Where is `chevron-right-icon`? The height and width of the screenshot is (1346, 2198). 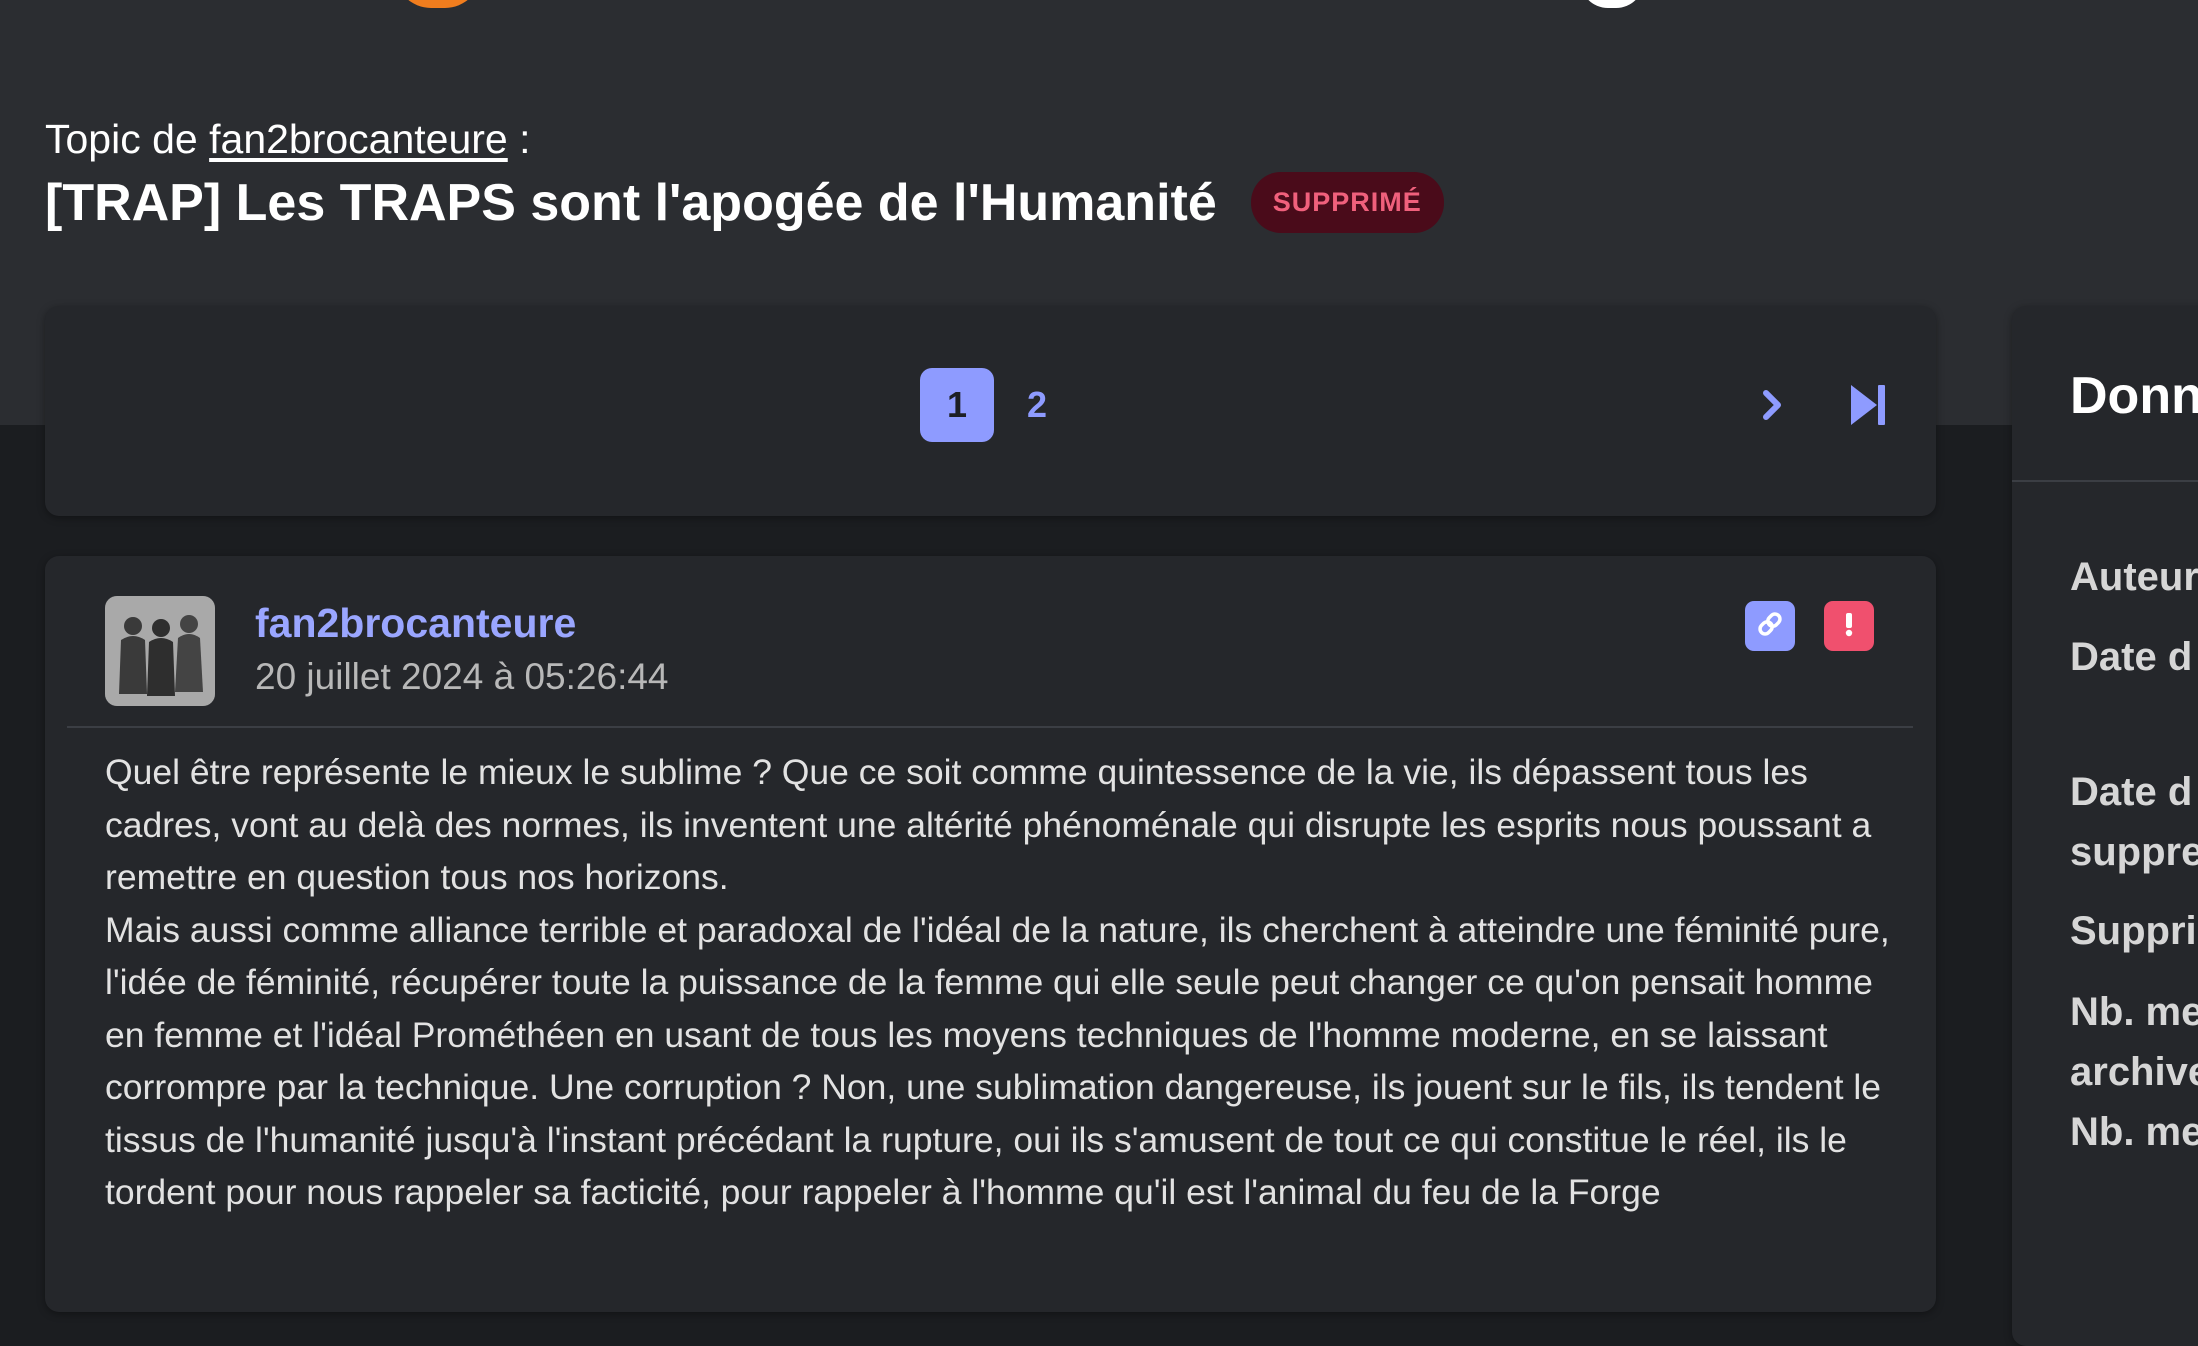 chevron-right-icon is located at coordinates (1772, 405).